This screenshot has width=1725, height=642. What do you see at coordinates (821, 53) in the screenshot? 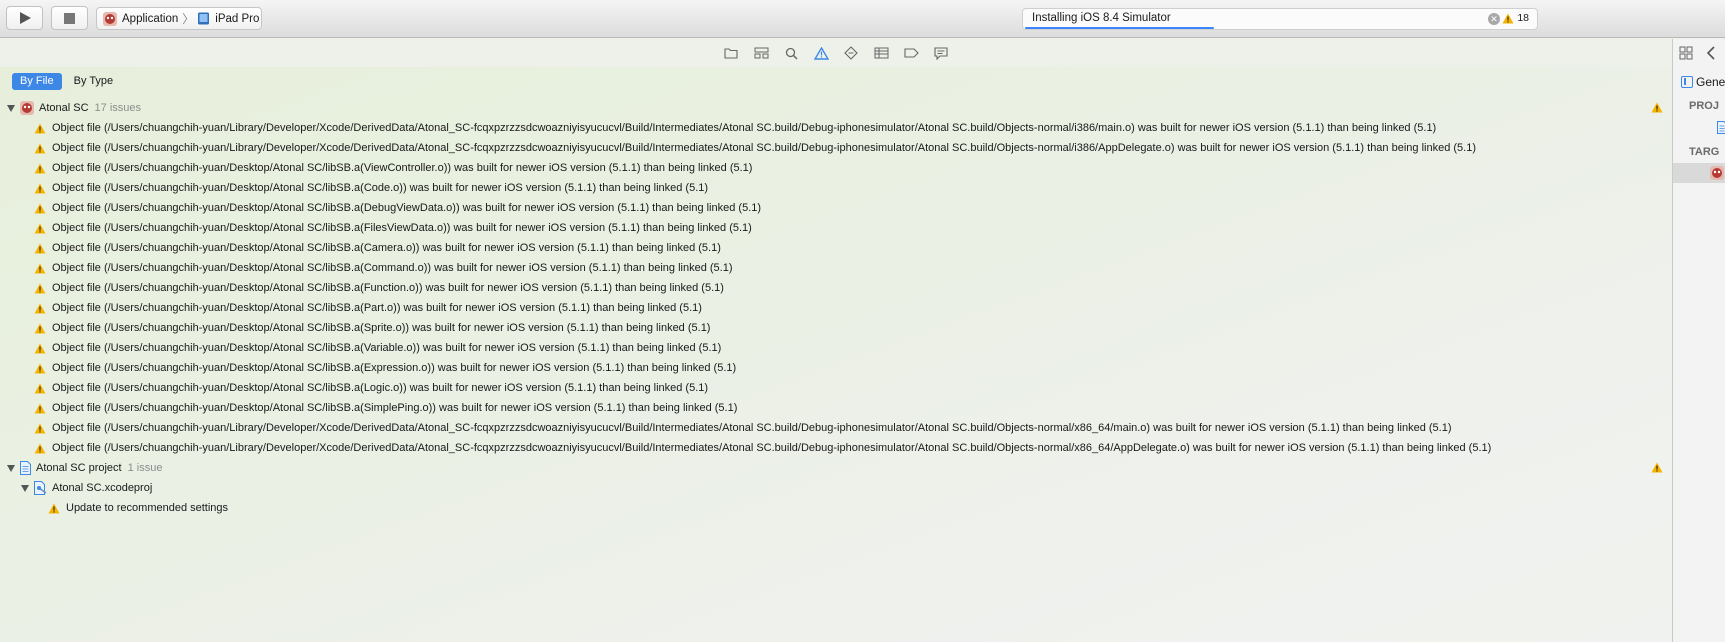
I see `issue-navigator-icon` at bounding box center [821, 53].